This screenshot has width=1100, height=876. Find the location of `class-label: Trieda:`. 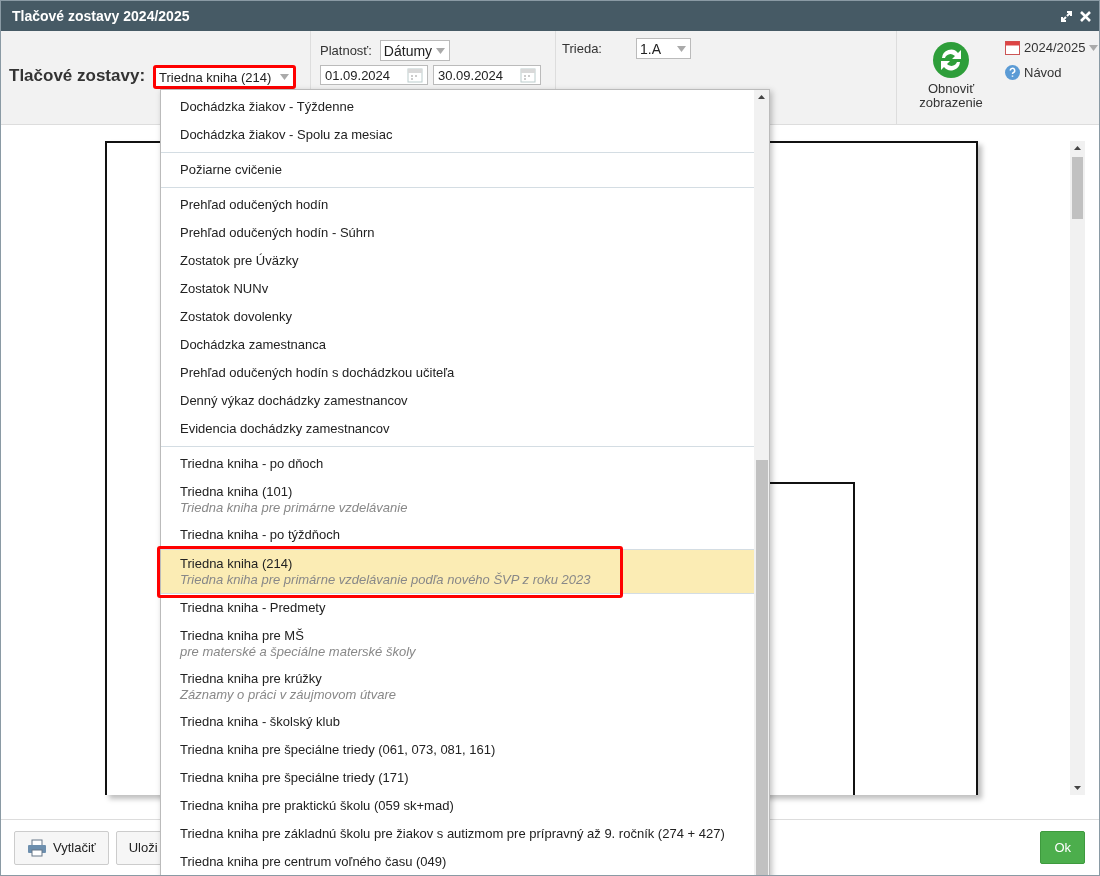

class-label: Trieda: is located at coordinates (582, 48).